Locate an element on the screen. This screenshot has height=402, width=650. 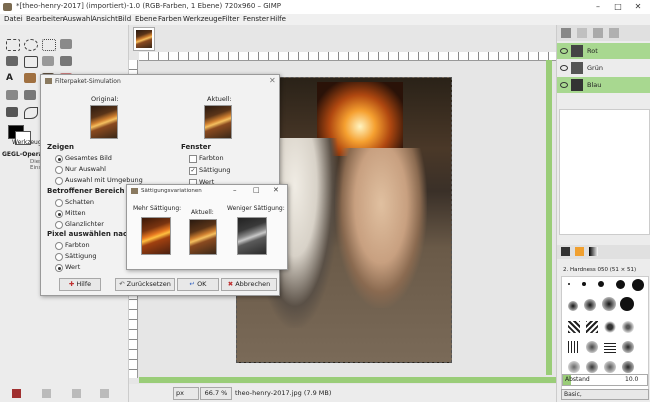
range-radio-shadows is located at coordinates (59, 203).